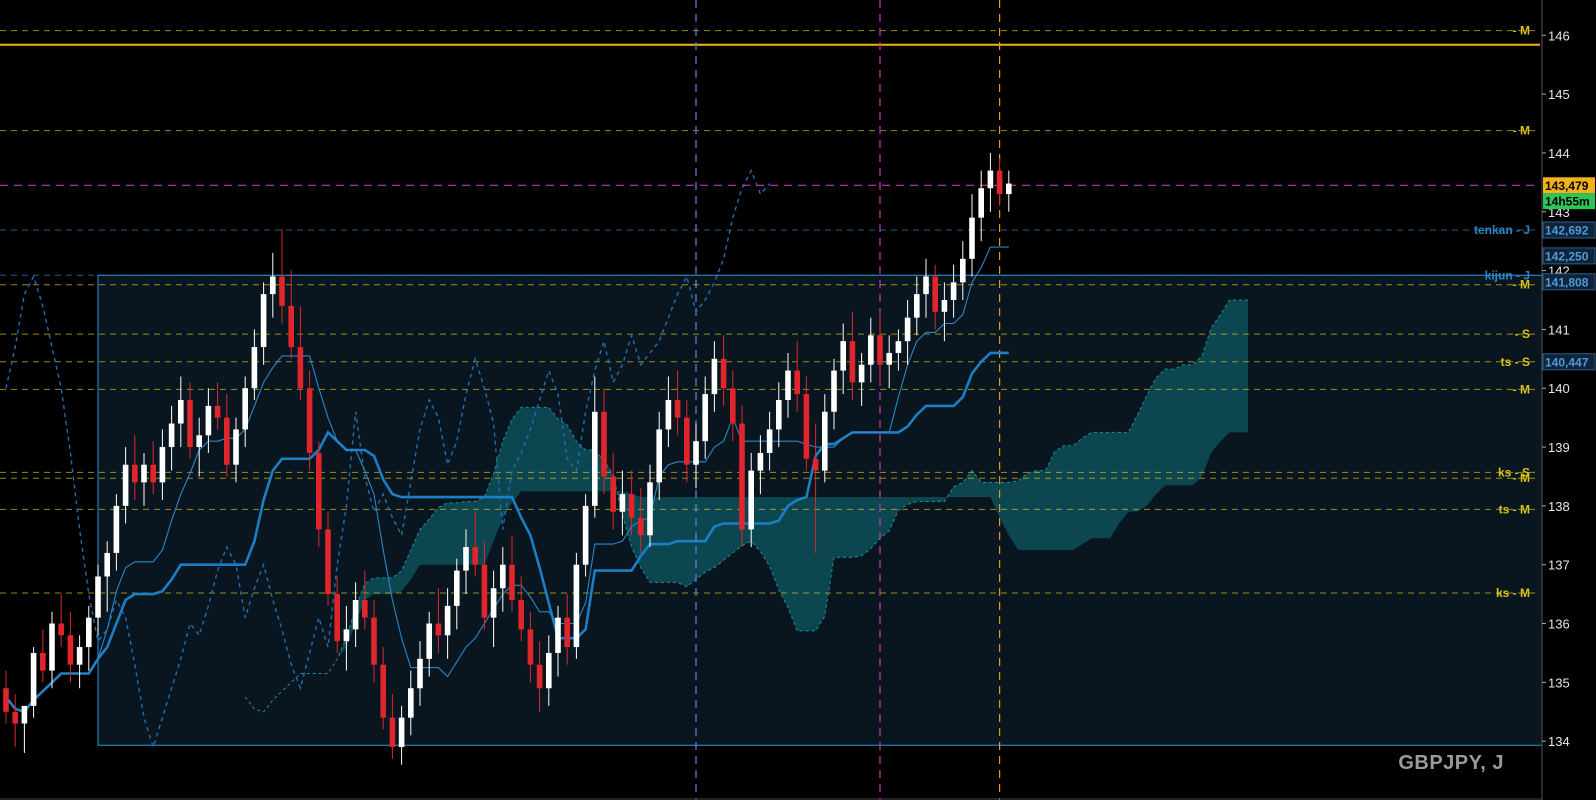  I want to click on price-tag-label: 142,692, so click(1567, 231).